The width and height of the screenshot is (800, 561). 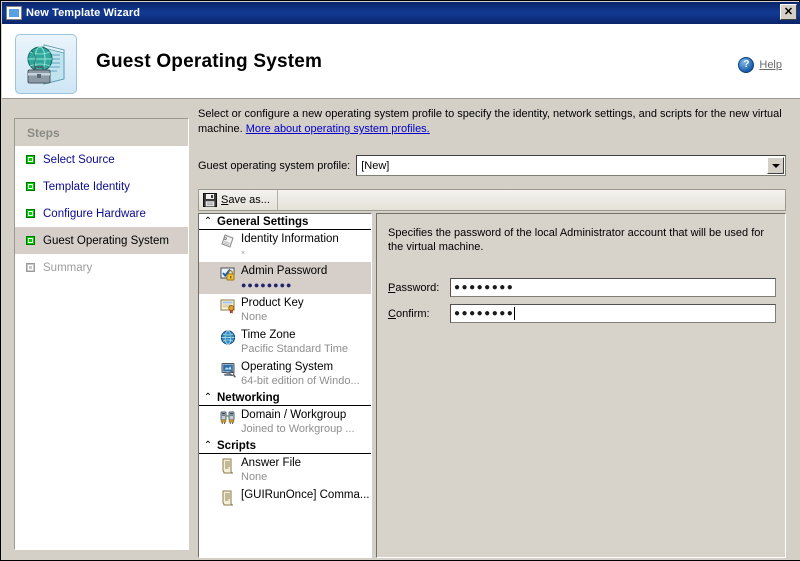 What do you see at coordinates (287, 367) in the screenshot?
I see `tree-item-title: Operating System` at bounding box center [287, 367].